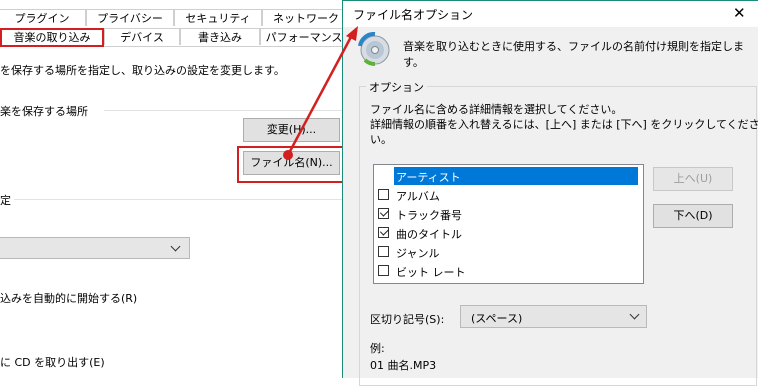 The image size is (758, 386). I want to click on arrow-origin-dot, so click(288, 155).